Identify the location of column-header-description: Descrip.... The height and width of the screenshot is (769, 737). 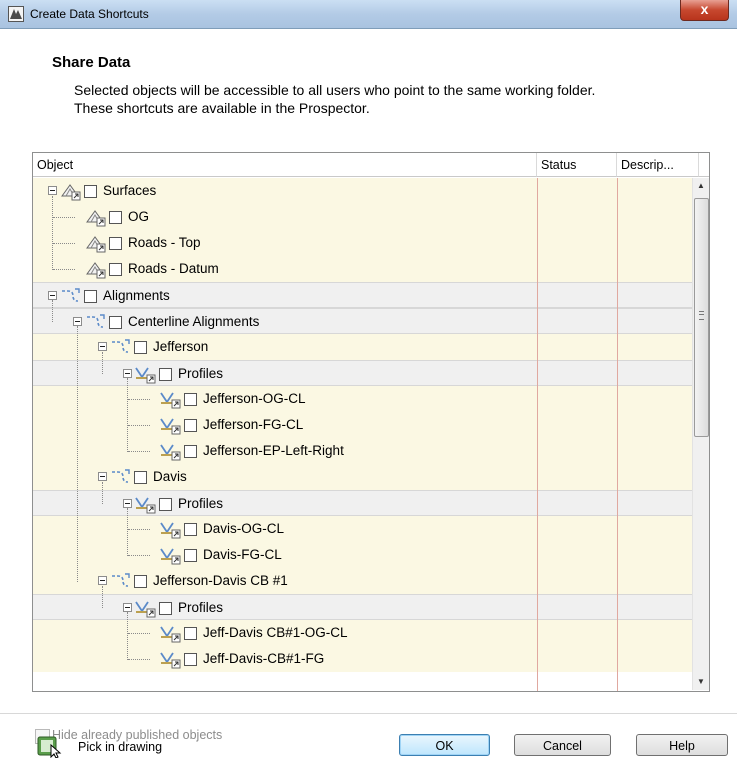
(658, 165).